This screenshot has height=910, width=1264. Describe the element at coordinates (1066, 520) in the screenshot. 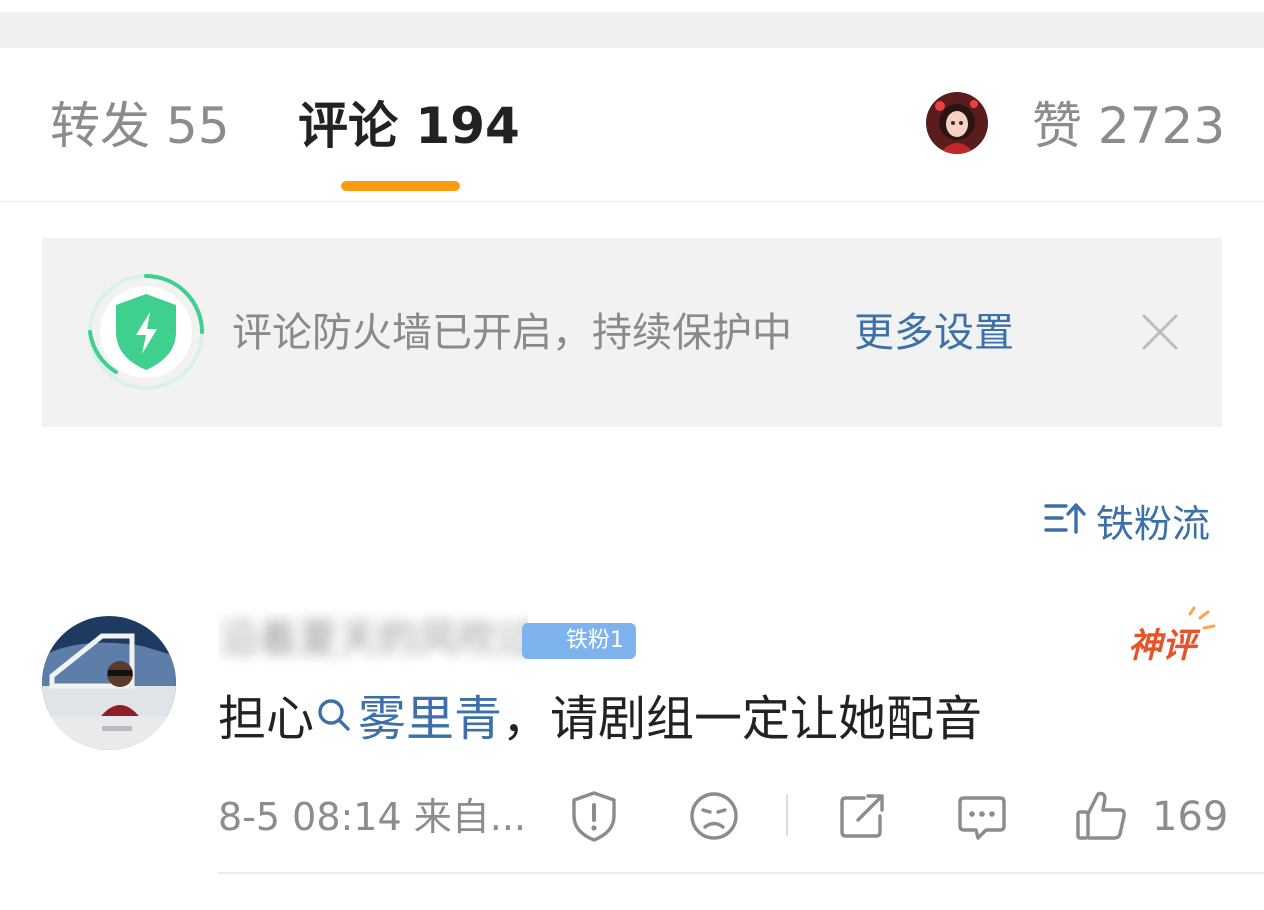

I see `sort-icon` at that location.